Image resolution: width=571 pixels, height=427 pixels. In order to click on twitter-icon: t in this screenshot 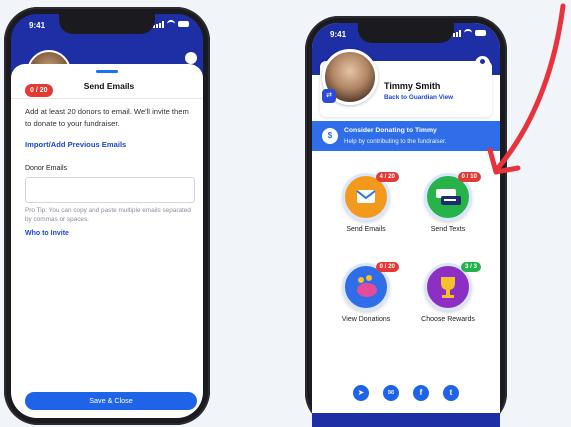, I will do `click(451, 393)`.